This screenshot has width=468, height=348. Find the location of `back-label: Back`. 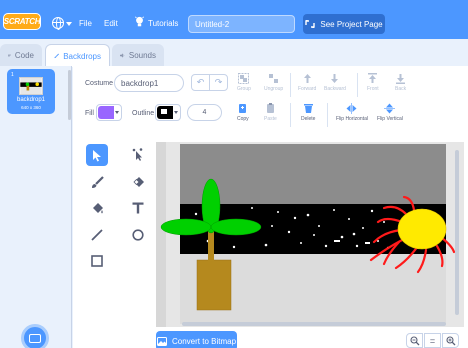

back-label: Back is located at coordinates (401, 89).